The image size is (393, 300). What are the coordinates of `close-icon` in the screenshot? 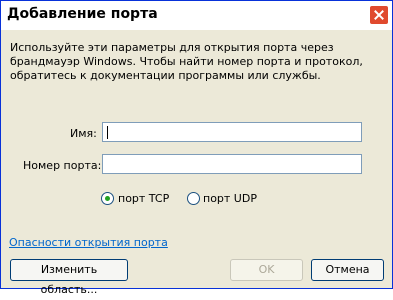 It's located at (379, 15).